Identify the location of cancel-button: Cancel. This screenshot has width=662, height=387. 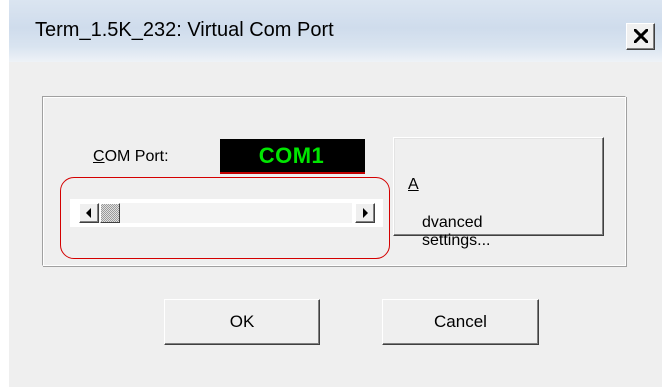
(460, 322).